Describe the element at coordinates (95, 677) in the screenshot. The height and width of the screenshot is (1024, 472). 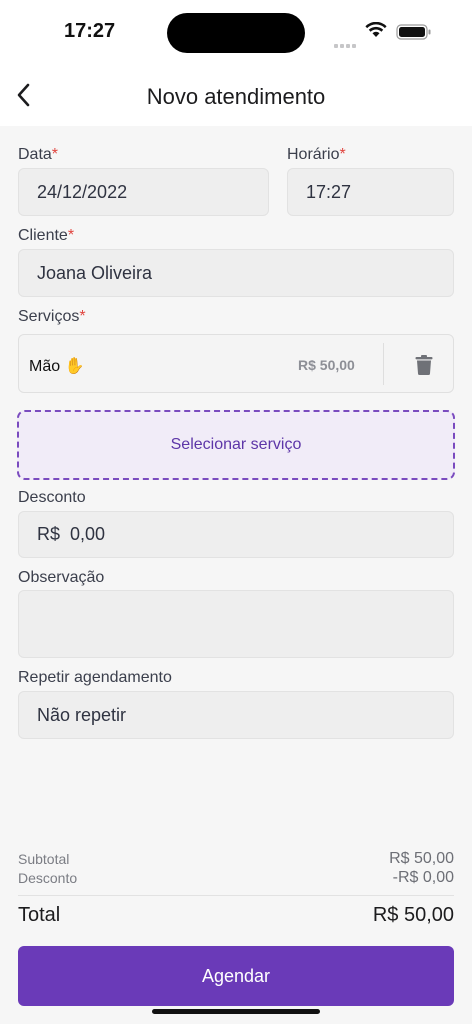
I see `repeat-label: Repetir agendamento` at that location.